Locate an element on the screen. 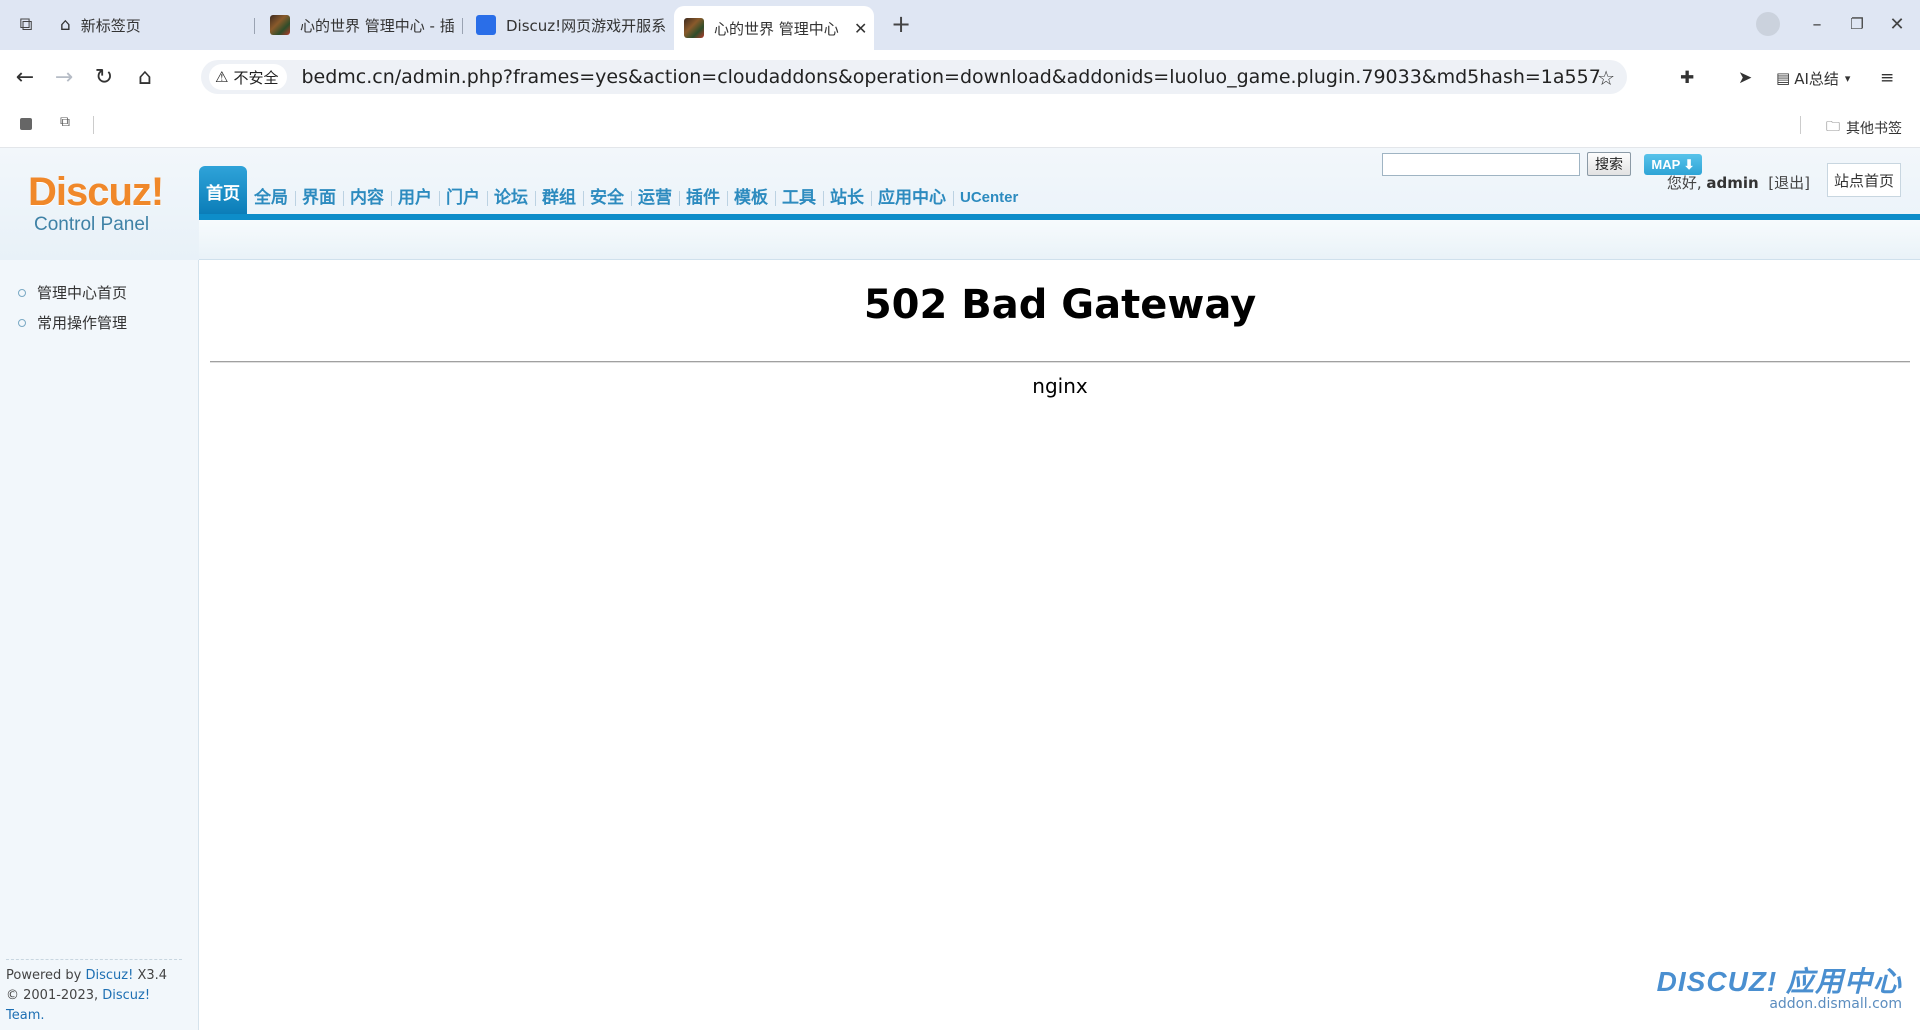  security-label: 不安全 is located at coordinates (256, 77).